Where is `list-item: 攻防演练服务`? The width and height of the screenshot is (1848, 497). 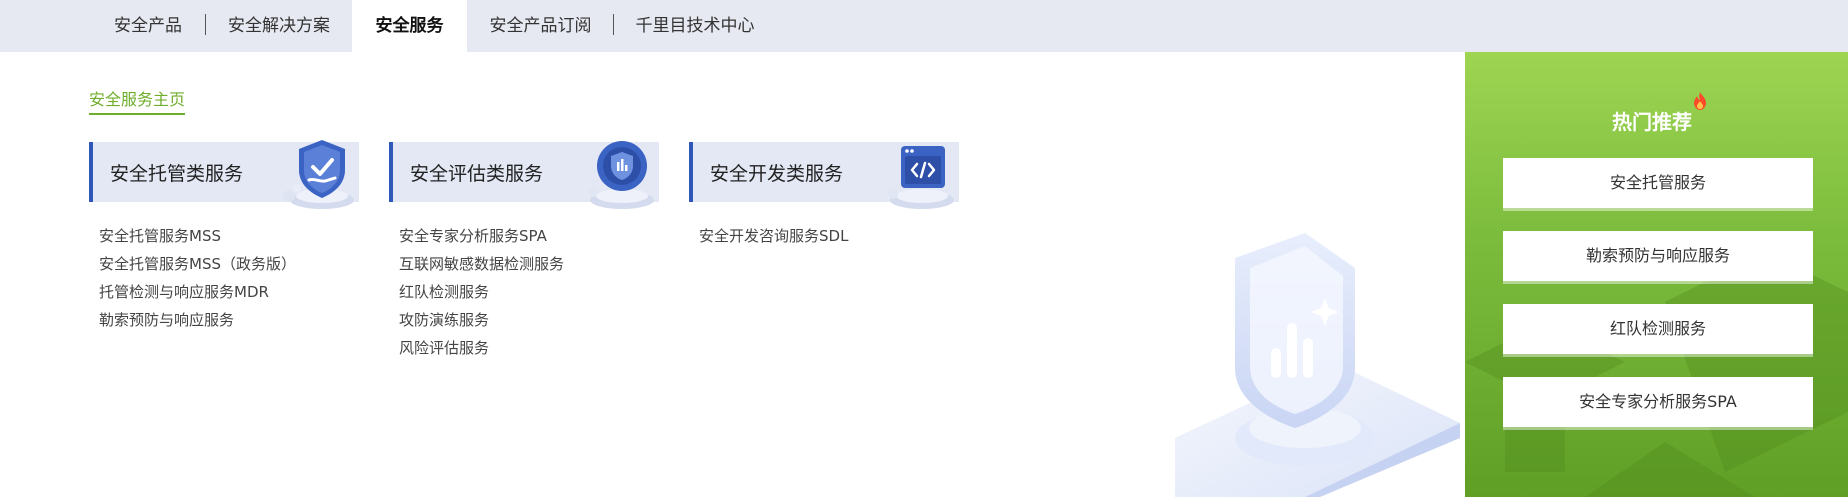 list-item: 攻防演练服务 is located at coordinates (529, 320).